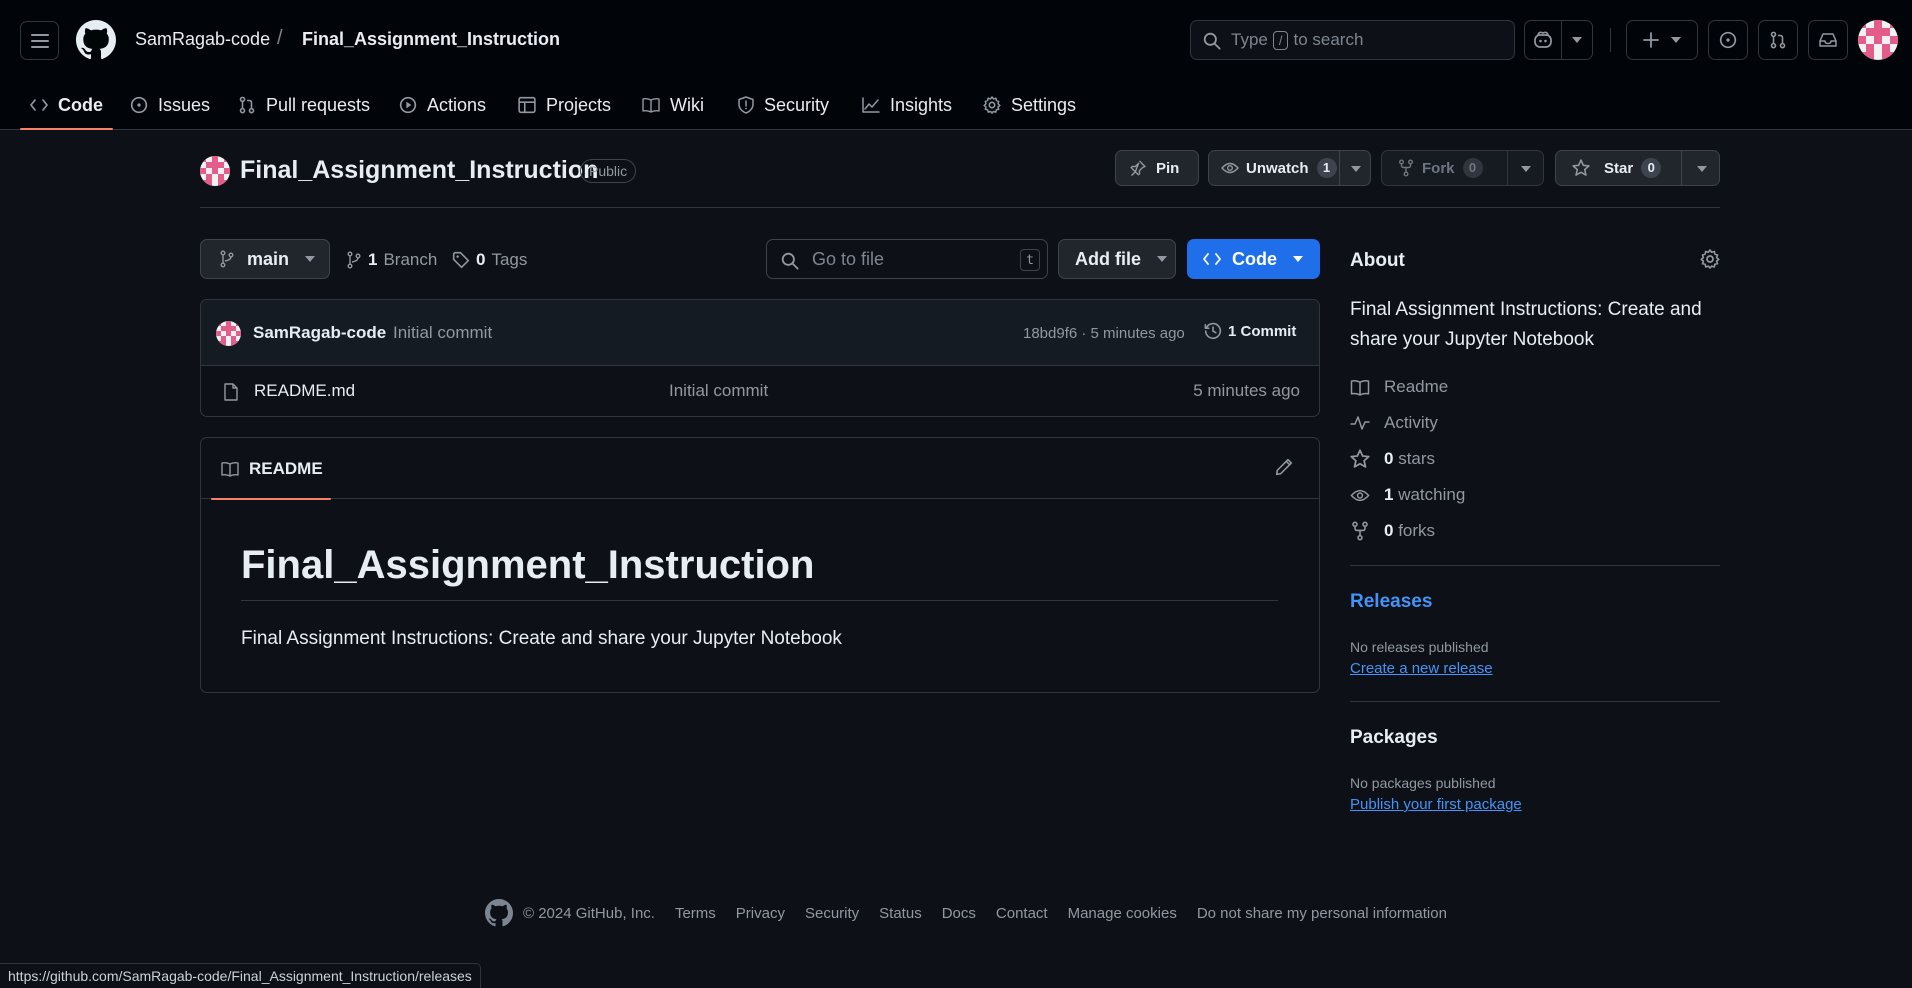 This screenshot has width=1912, height=988. What do you see at coordinates (1352, 40) in the screenshot?
I see `global-search-input: Type / to search` at bounding box center [1352, 40].